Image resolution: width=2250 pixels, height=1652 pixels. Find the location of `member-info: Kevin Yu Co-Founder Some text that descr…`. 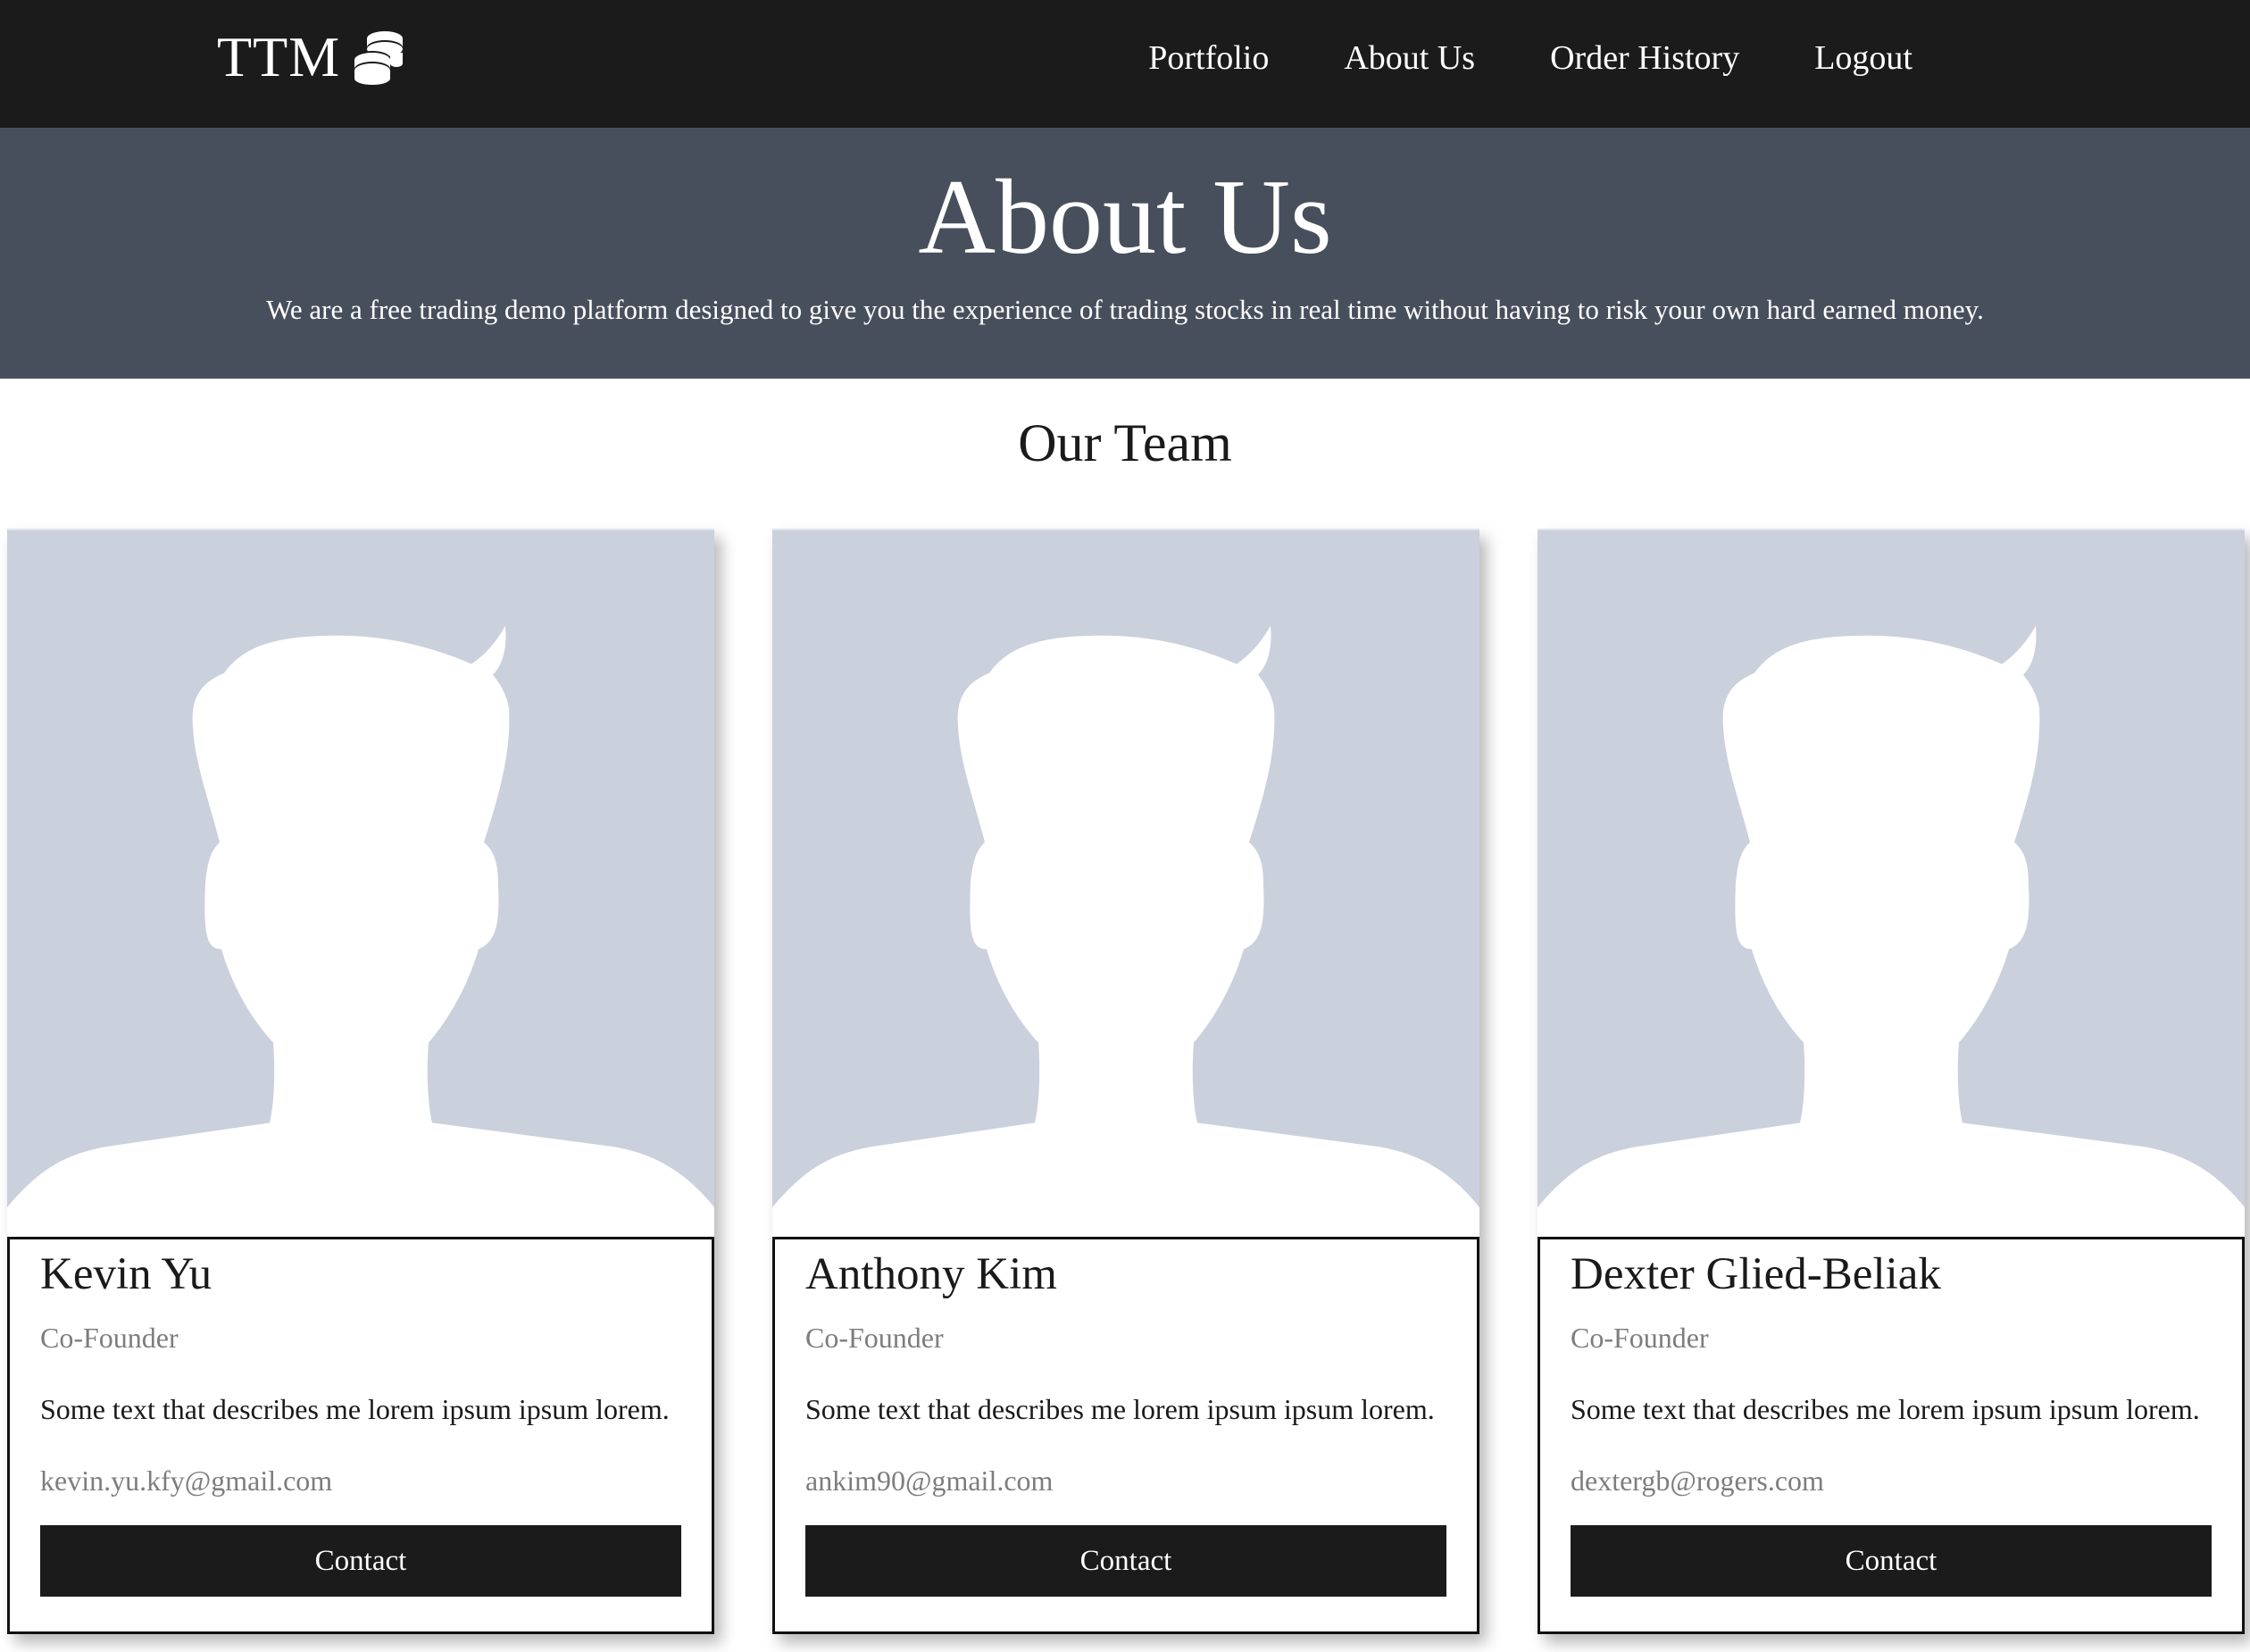

member-info: Kevin Yu Co-Founder Some text that descr… is located at coordinates (361, 1435).